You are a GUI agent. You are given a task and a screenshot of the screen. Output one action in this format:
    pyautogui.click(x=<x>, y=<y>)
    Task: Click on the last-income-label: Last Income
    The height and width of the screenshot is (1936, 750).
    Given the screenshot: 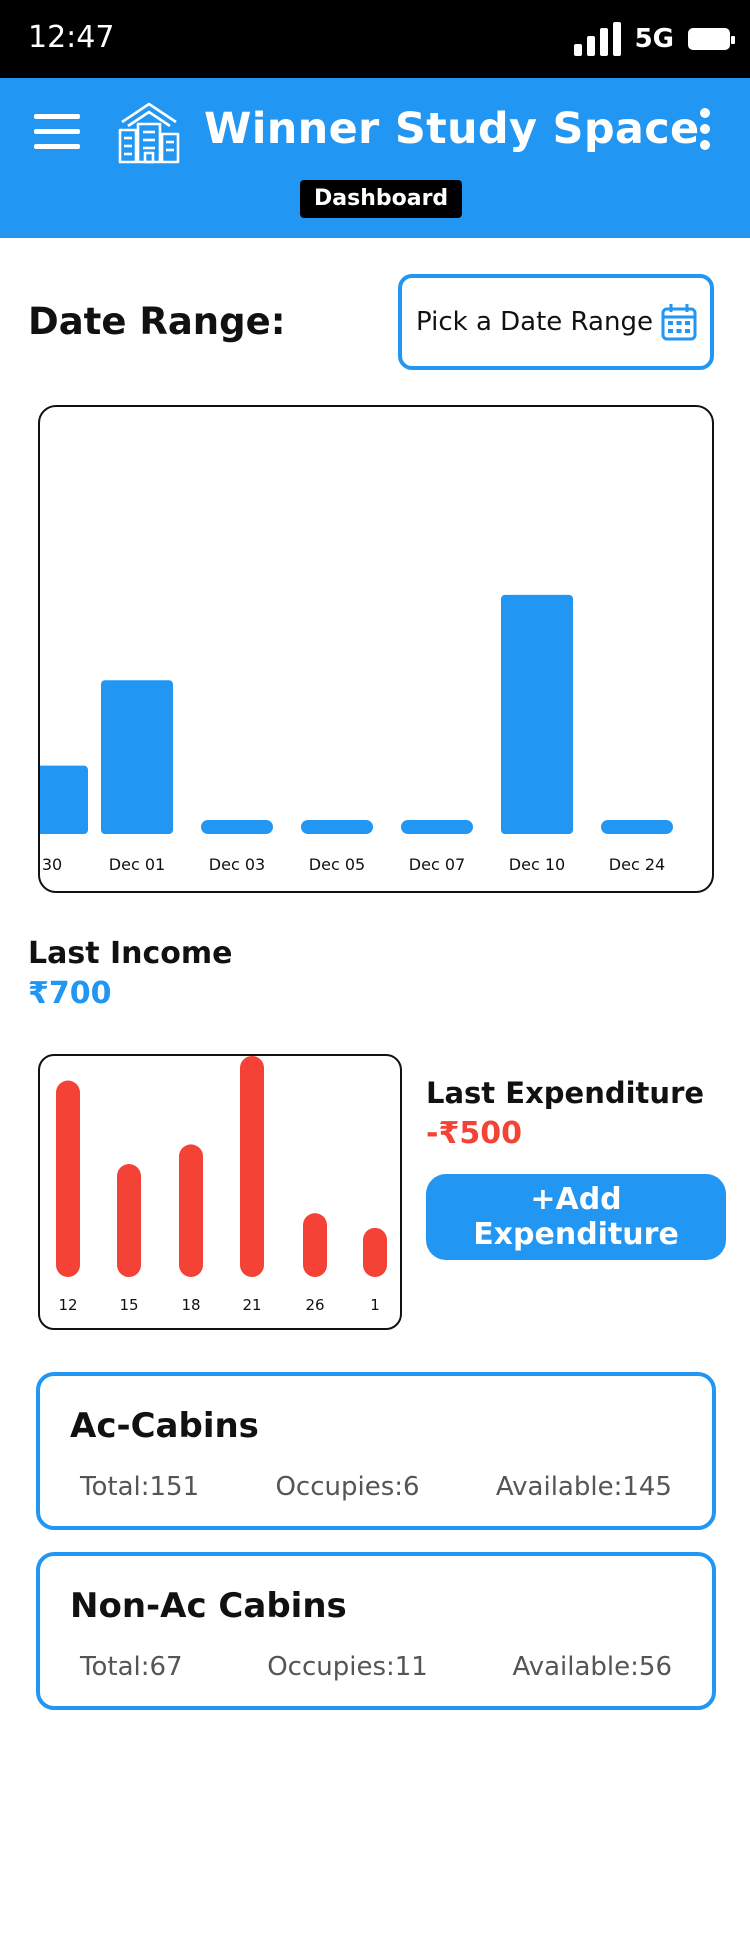 What is the action you would take?
    pyautogui.click(x=130, y=953)
    